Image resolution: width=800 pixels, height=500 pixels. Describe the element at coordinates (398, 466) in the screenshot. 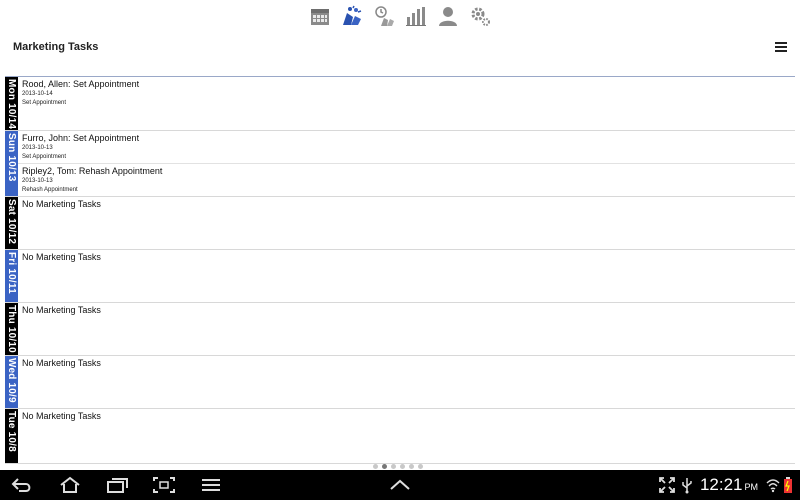

I see `page-indicator` at that location.